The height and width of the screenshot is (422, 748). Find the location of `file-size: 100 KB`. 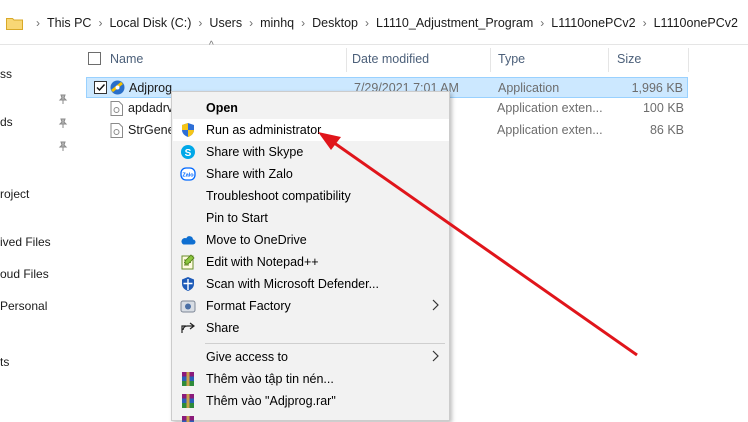

file-size: 100 KB is located at coordinates (663, 108).